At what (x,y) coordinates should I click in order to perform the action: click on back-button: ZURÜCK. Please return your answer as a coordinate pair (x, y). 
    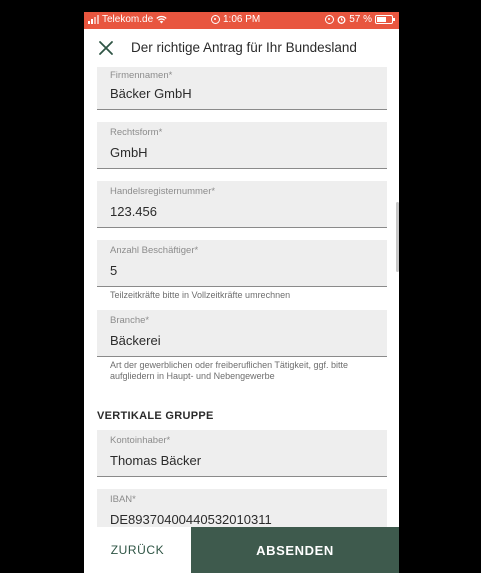
    Looking at the image, I should click on (137, 550).